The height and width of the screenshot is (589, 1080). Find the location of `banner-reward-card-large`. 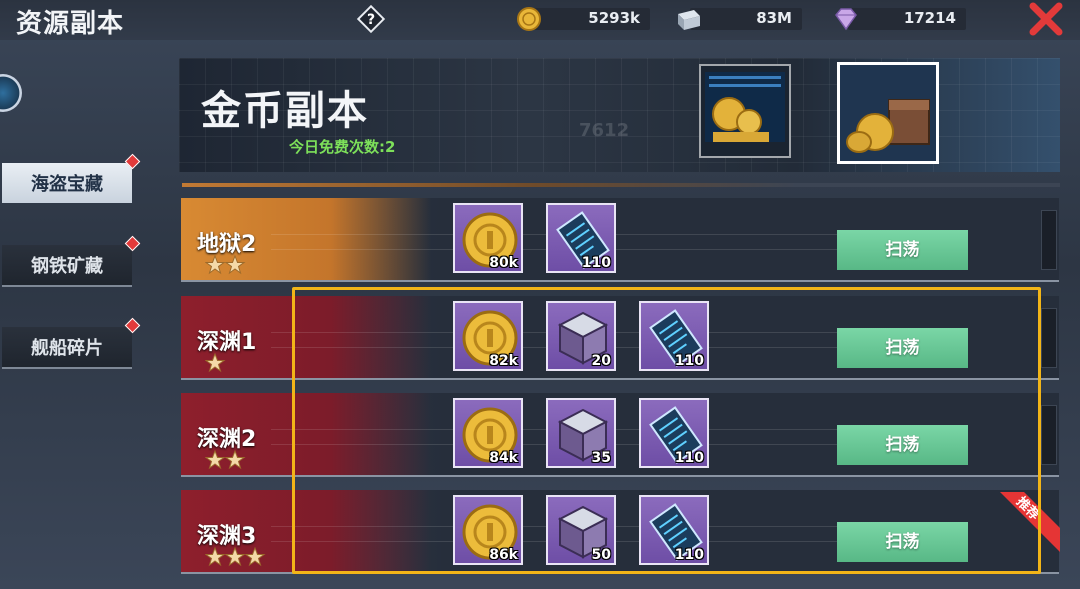

banner-reward-card-large is located at coordinates (888, 113).